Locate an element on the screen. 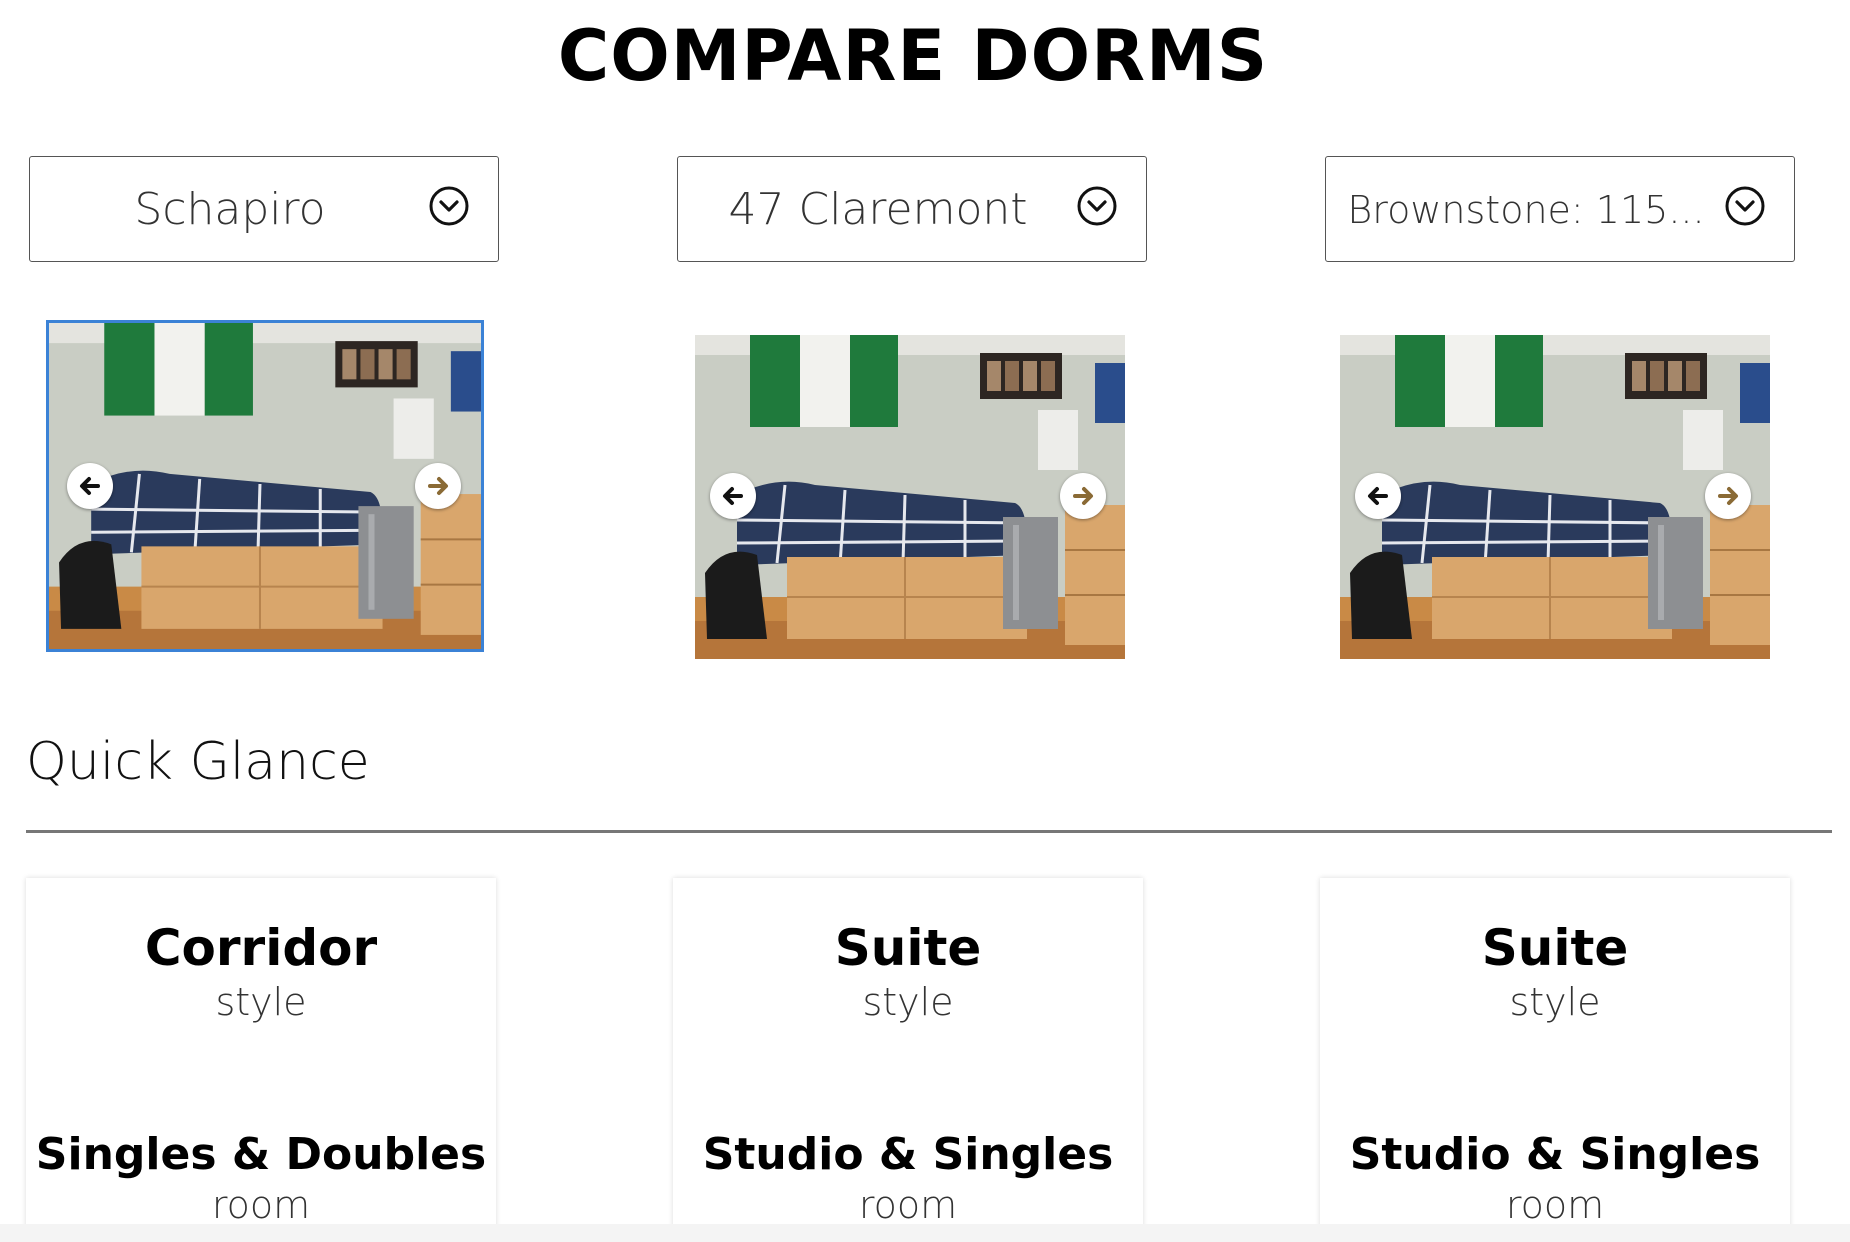 This screenshot has height=1242, width=1850. dorm-select-2: 47 Claremont is located at coordinates (912, 209).